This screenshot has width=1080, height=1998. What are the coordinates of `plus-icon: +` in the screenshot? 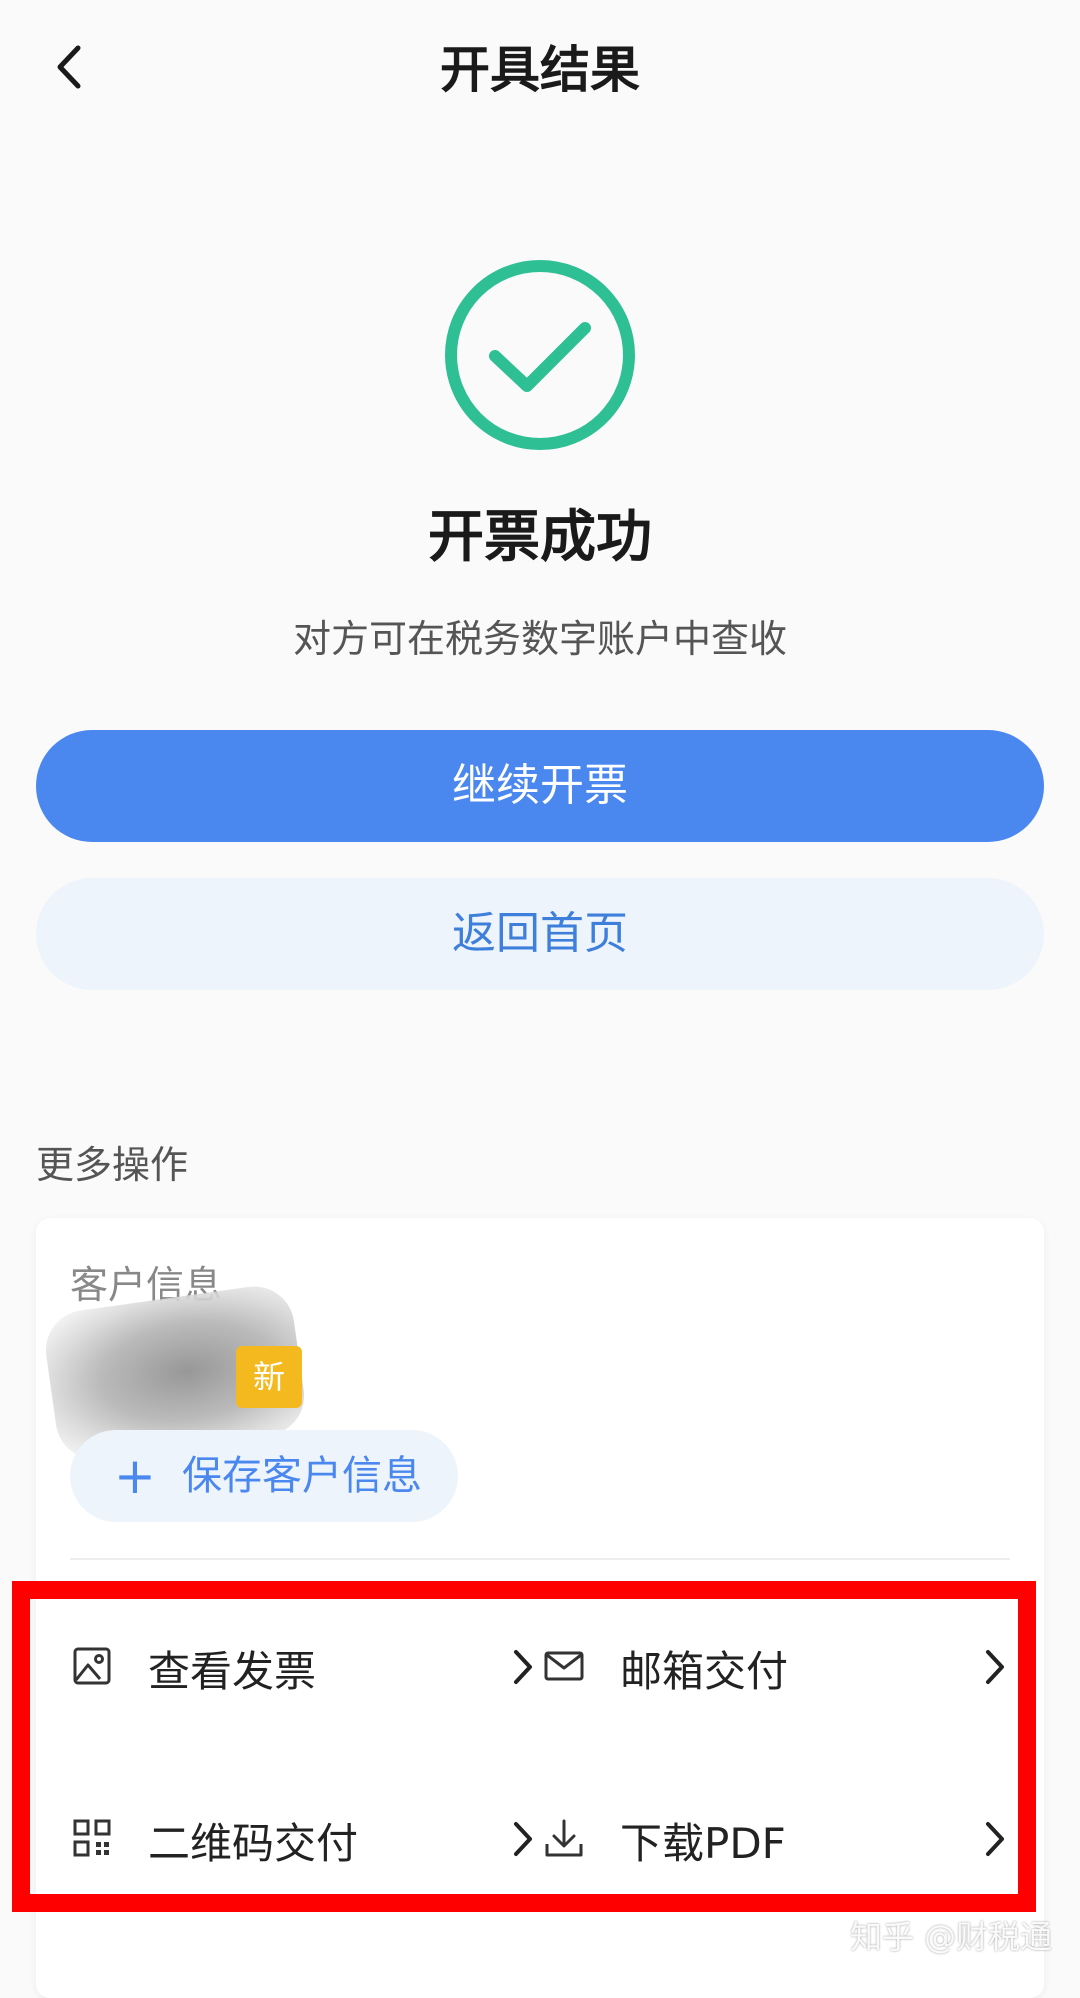 It's located at (135, 1476).